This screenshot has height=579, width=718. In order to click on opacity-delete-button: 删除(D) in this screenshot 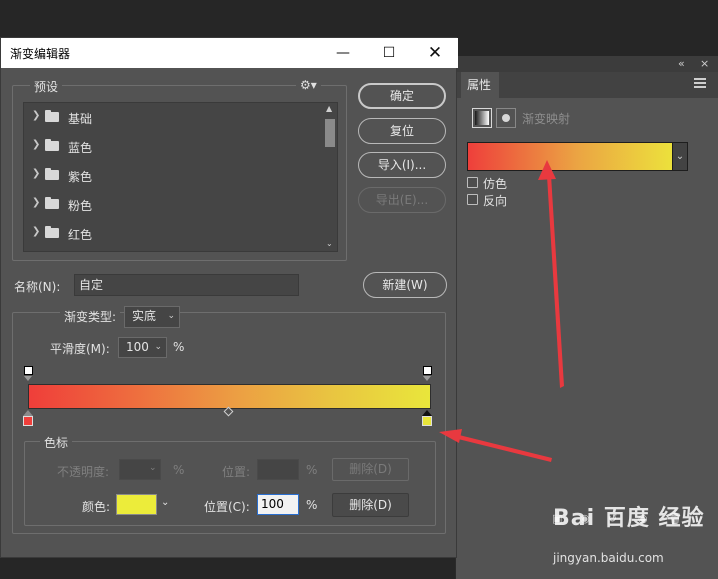, I will do `click(370, 469)`.